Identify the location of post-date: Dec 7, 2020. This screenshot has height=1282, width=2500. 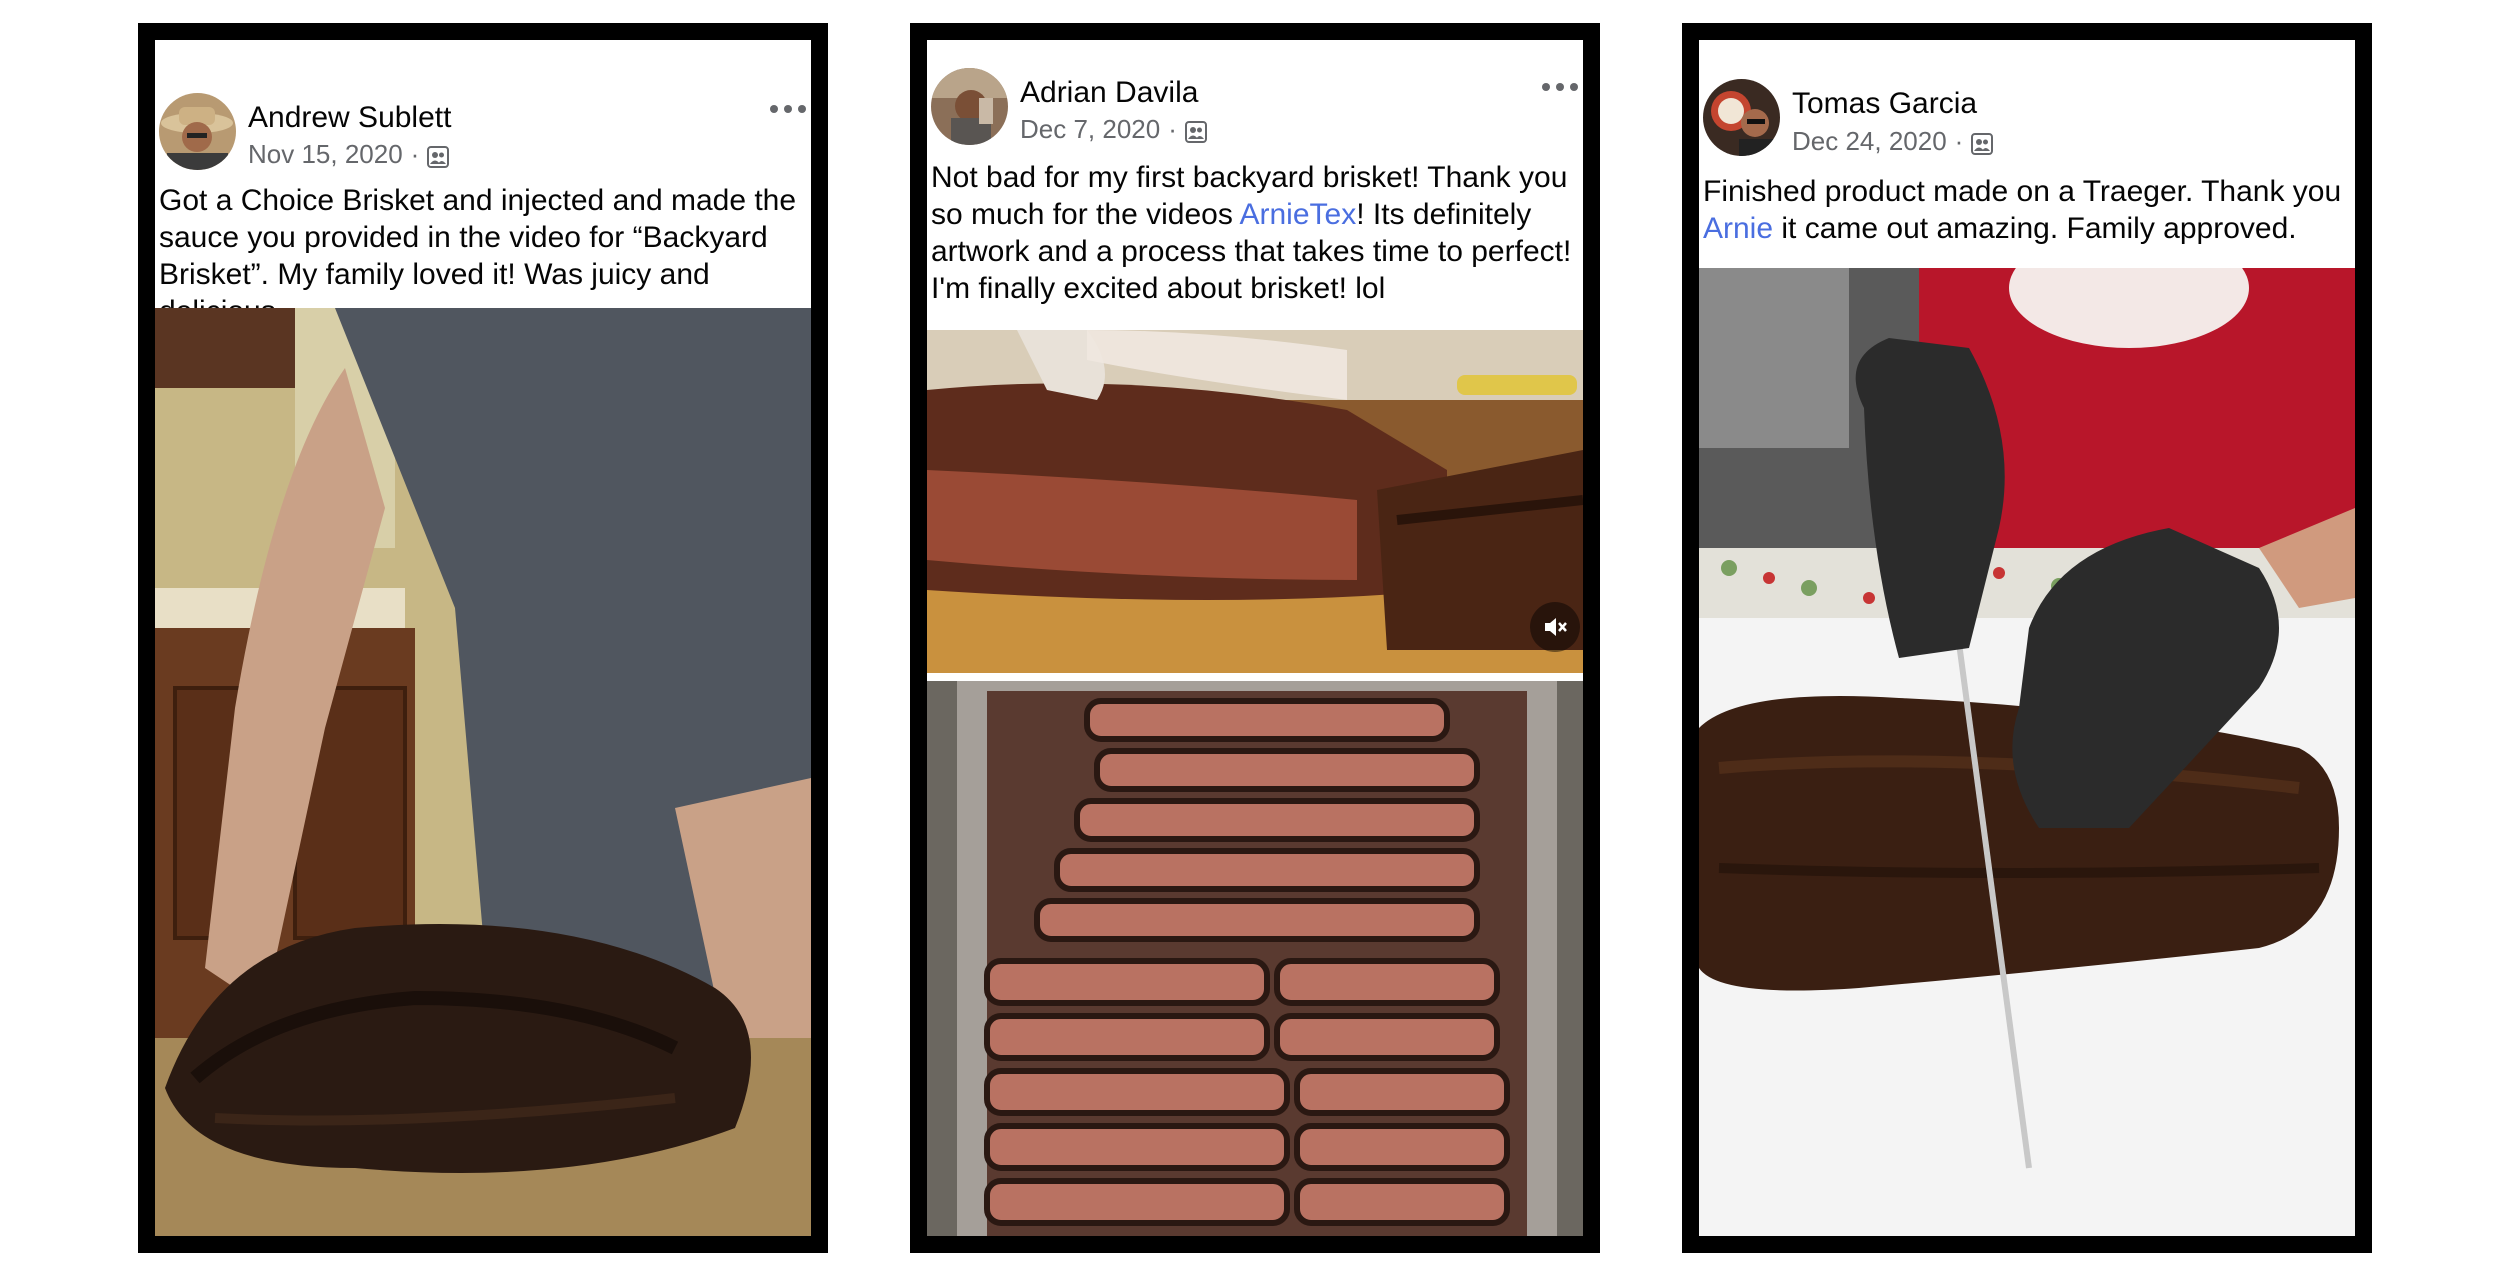
(1090, 129).